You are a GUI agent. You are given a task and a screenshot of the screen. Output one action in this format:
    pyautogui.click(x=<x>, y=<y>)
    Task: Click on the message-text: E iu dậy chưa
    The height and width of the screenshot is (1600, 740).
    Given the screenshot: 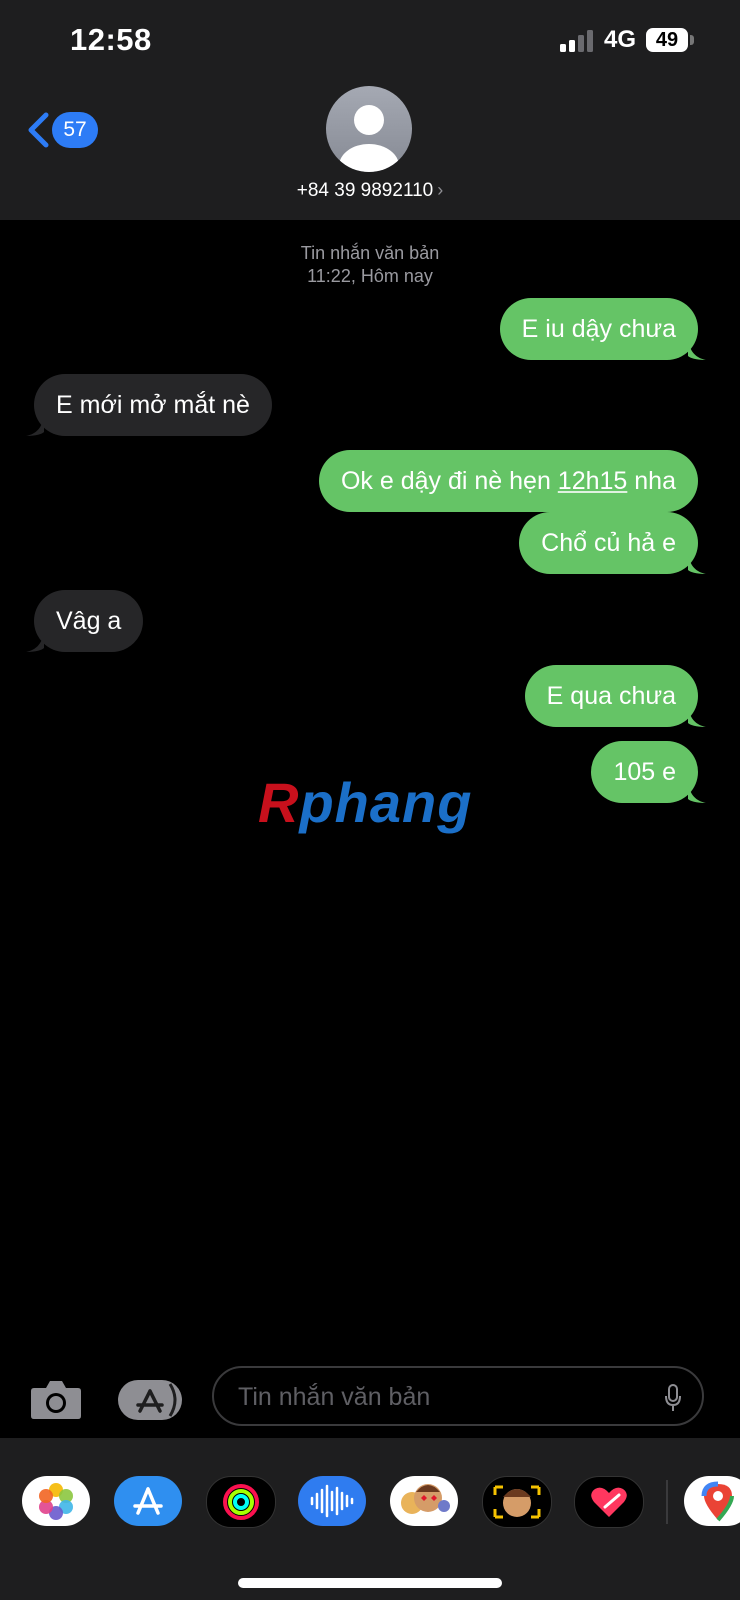 What is the action you would take?
    pyautogui.click(x=598, y=329)
    